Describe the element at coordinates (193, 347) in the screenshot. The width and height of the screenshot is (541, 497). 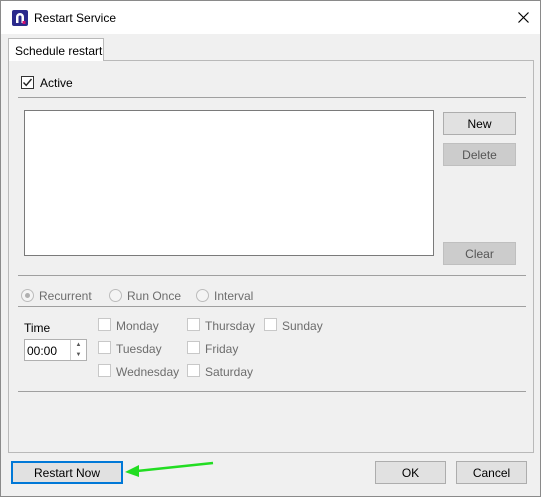
I see `friday-checkbox` at that location.